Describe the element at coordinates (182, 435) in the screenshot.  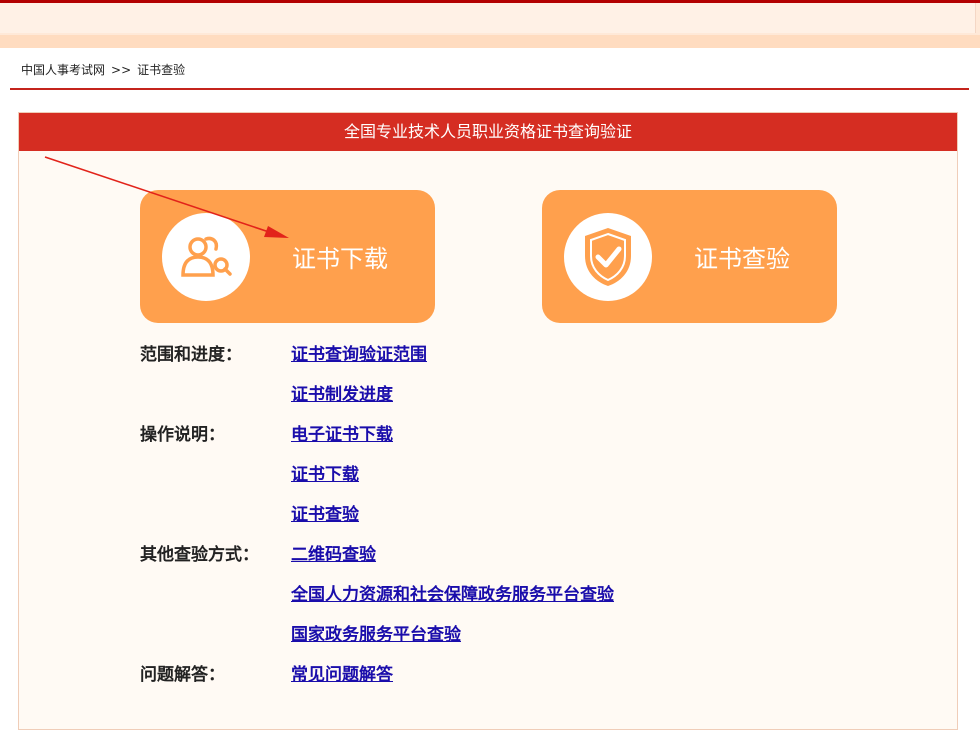
I see `section-label-instructions: 操作说明：` at that location.